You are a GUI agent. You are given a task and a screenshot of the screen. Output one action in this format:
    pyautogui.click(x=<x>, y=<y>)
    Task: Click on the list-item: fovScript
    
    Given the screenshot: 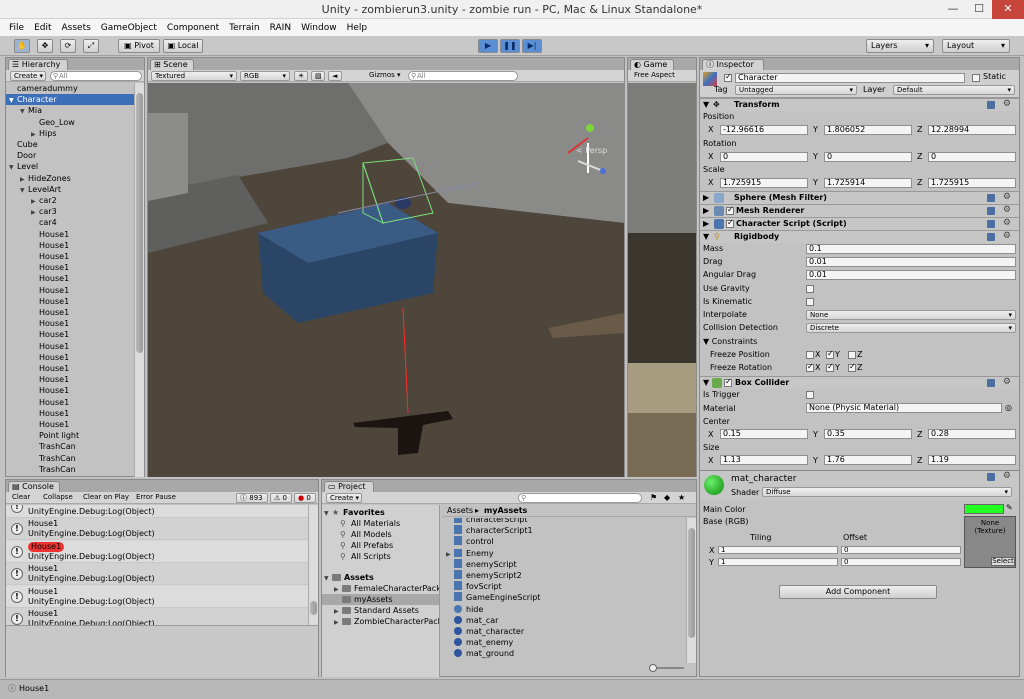 What is the action you would take?
    pyautogui.click(x=564, y=586)
    